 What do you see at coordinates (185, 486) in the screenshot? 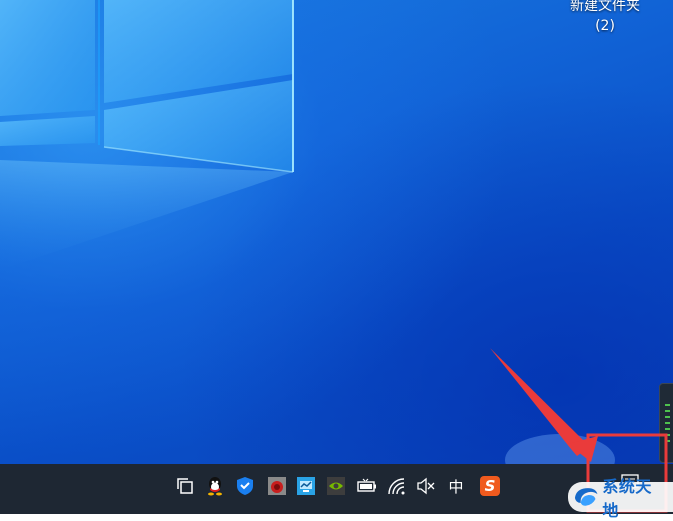
I see `task-view-icon` at bounding box center [185, 486].